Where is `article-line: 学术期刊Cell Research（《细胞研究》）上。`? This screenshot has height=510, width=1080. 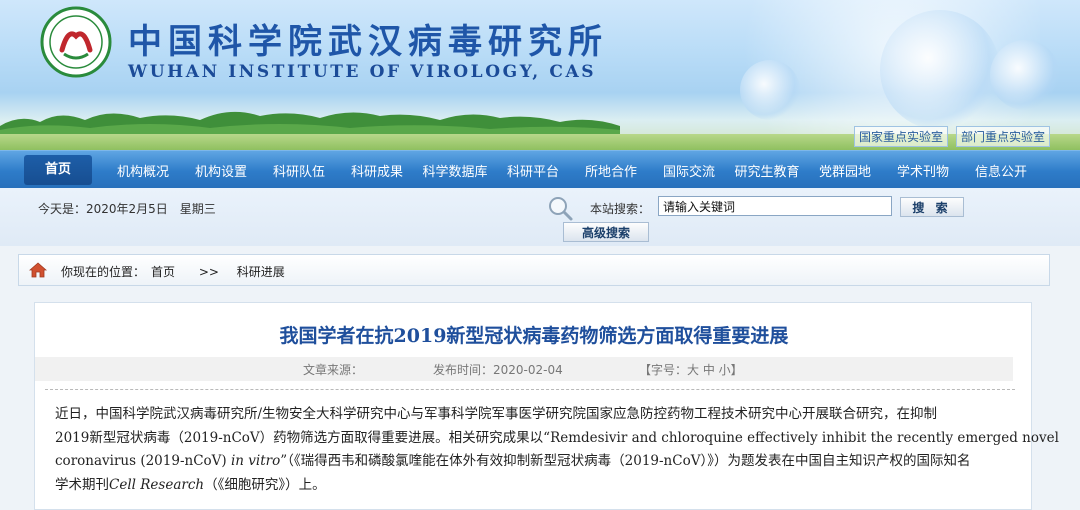
article-line: 学术期刊Cell Research（《细胞研究》）上。 is located at coordinates (190, 484).